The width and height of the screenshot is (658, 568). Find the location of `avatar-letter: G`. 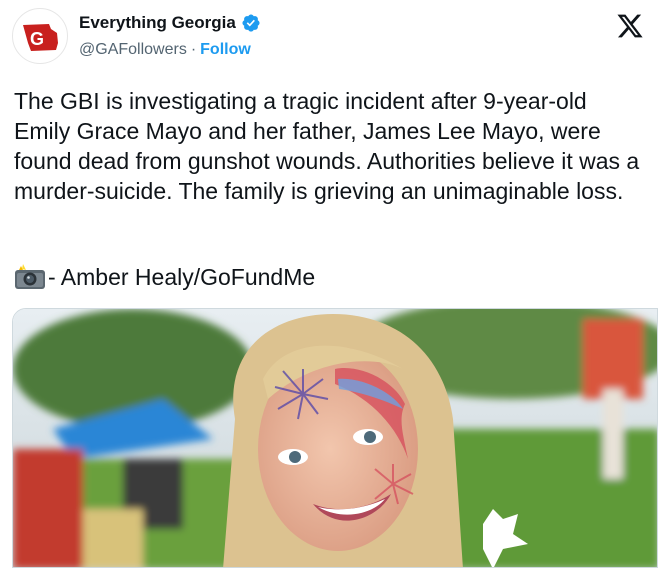

avatar-letter: G is located at coordinates (37, 39).